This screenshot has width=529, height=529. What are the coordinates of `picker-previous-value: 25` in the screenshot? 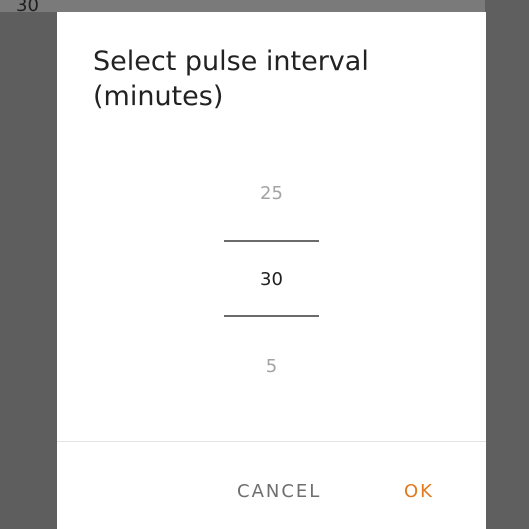 It's located at (271, 194).